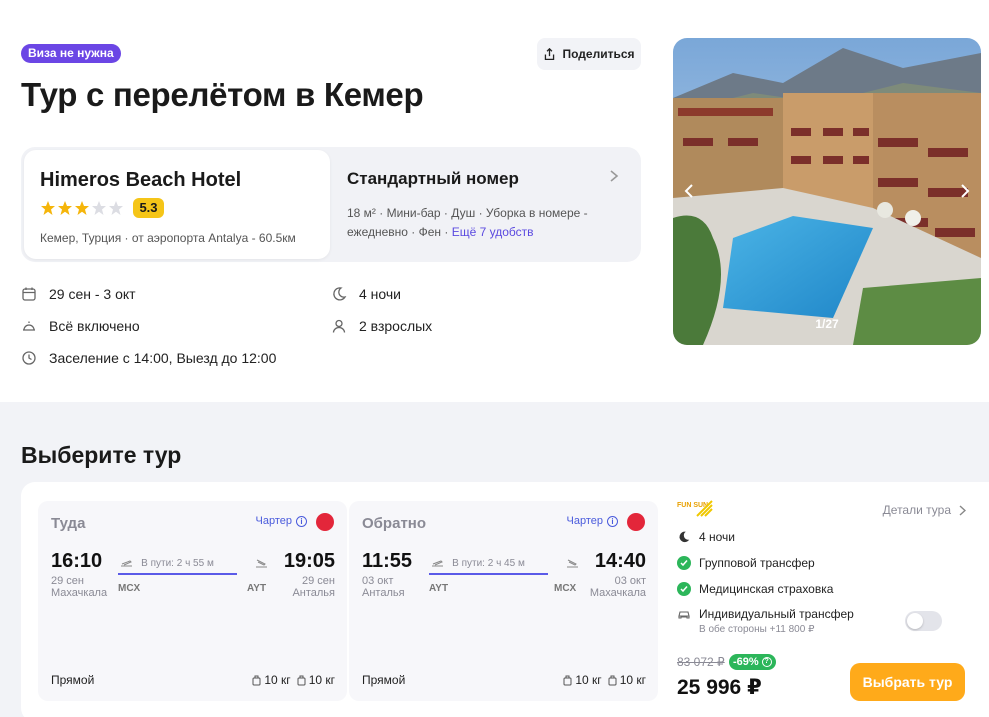  Describe the element at coordinates (339, 326) in the screenshot. I see `user-icon` at that location.